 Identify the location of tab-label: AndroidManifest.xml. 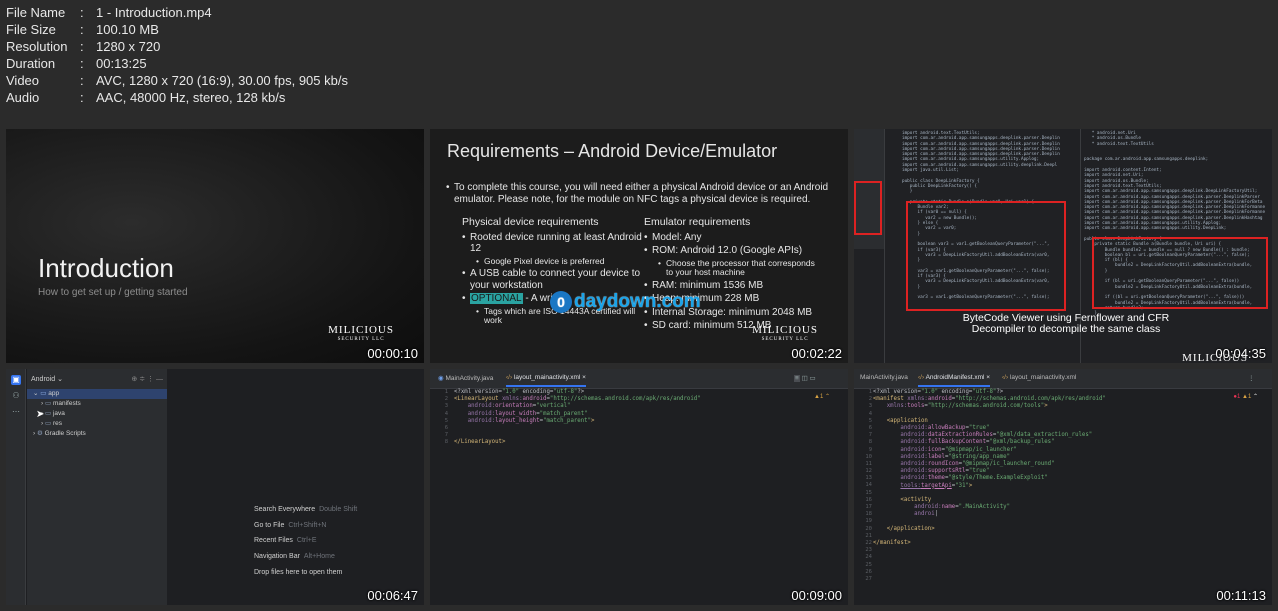
(955, 377).